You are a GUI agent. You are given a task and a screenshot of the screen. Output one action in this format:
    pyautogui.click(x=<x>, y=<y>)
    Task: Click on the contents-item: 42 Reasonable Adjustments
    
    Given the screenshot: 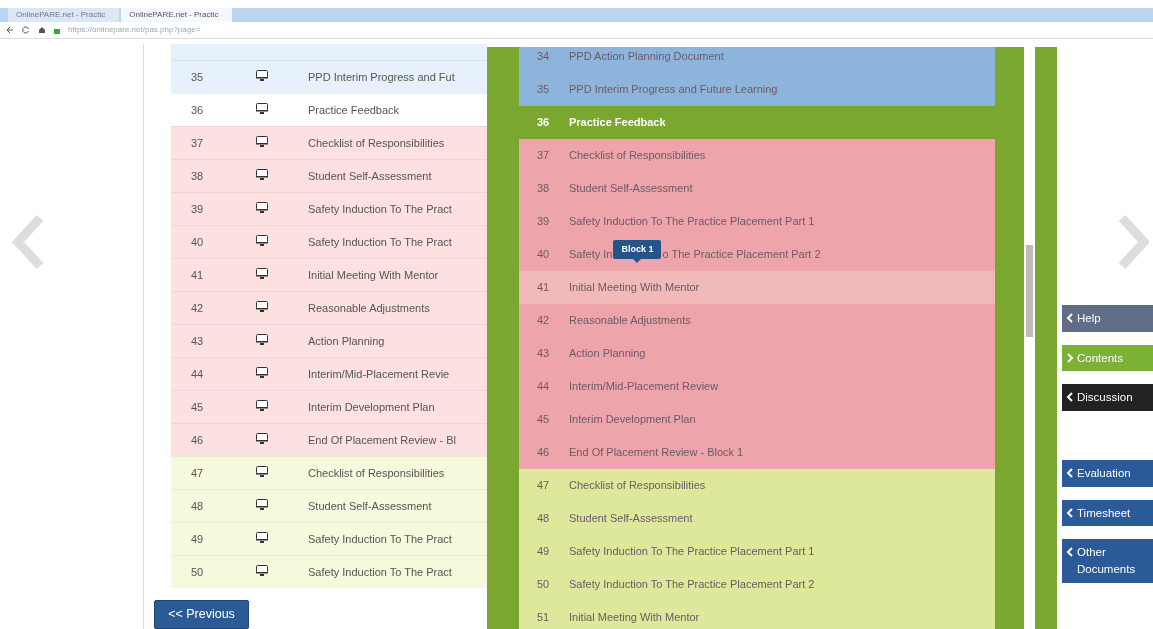 What is the action you would take?
    pyautogui.click(x=757, y=320)
    